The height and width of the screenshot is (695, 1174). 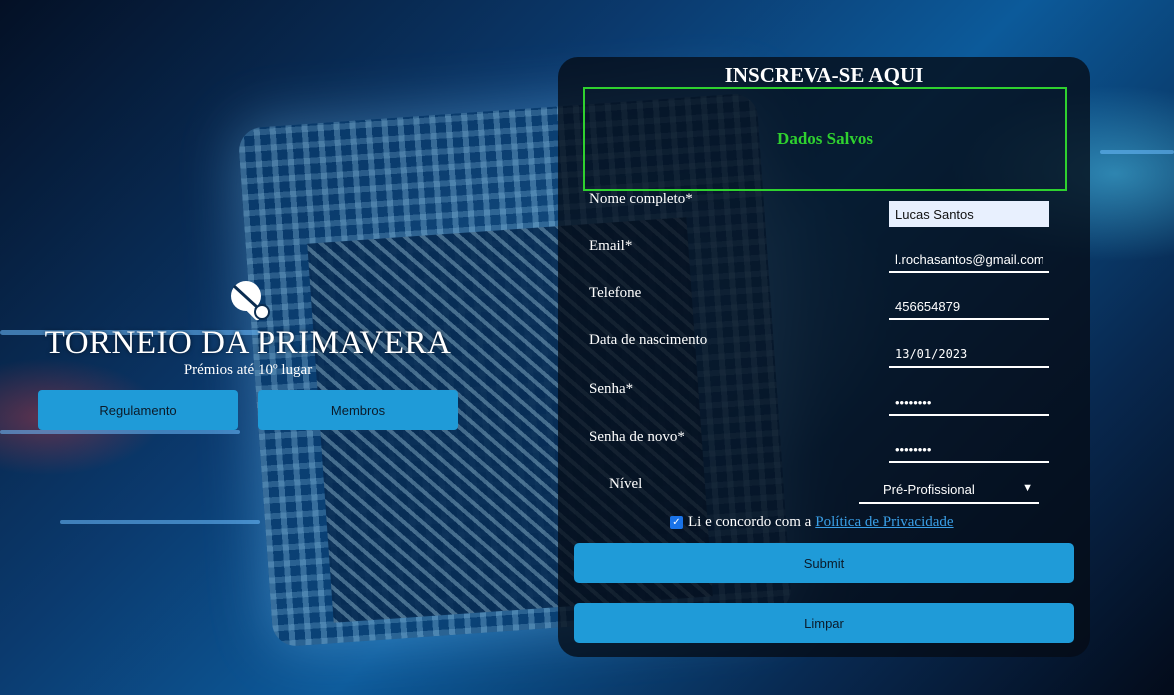 What do you see at coordinates (637, 437) in the screenshot?
I see `senha-novo-label: Senha de novo*` at bounding box center [637, 437].